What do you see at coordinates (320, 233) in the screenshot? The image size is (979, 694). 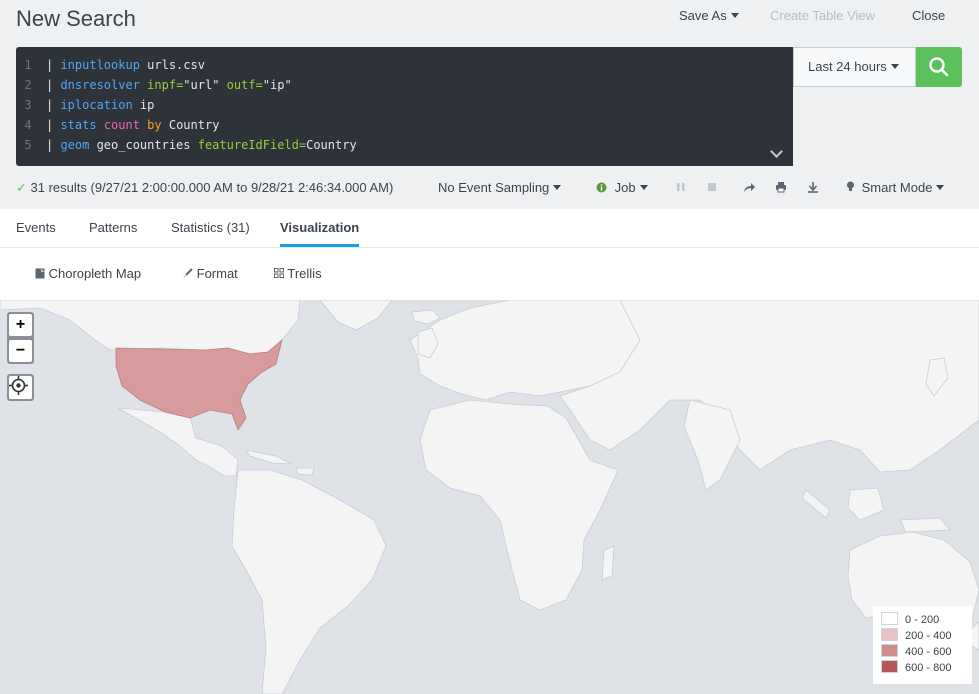 I see `tab-visualization: Visualization` at bounding box center [320, 233].